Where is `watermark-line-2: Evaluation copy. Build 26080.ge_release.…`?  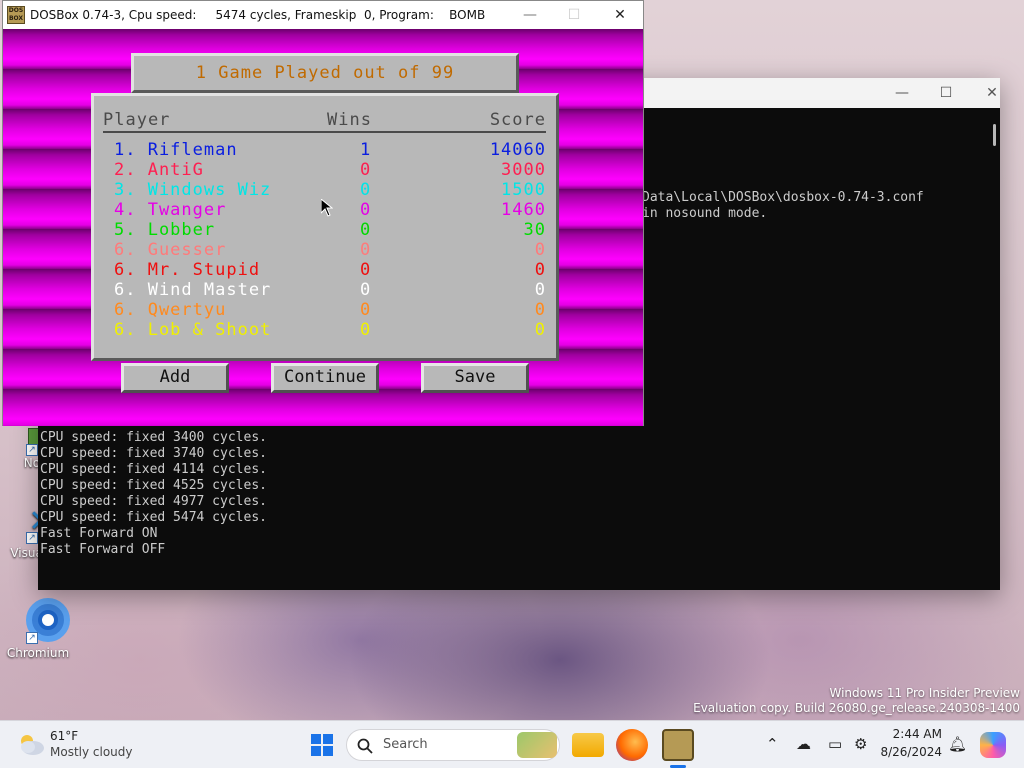
watermark-line-2: Evaluation copy. Build 26080.ge_release.… is located at coordinates (856, 708).